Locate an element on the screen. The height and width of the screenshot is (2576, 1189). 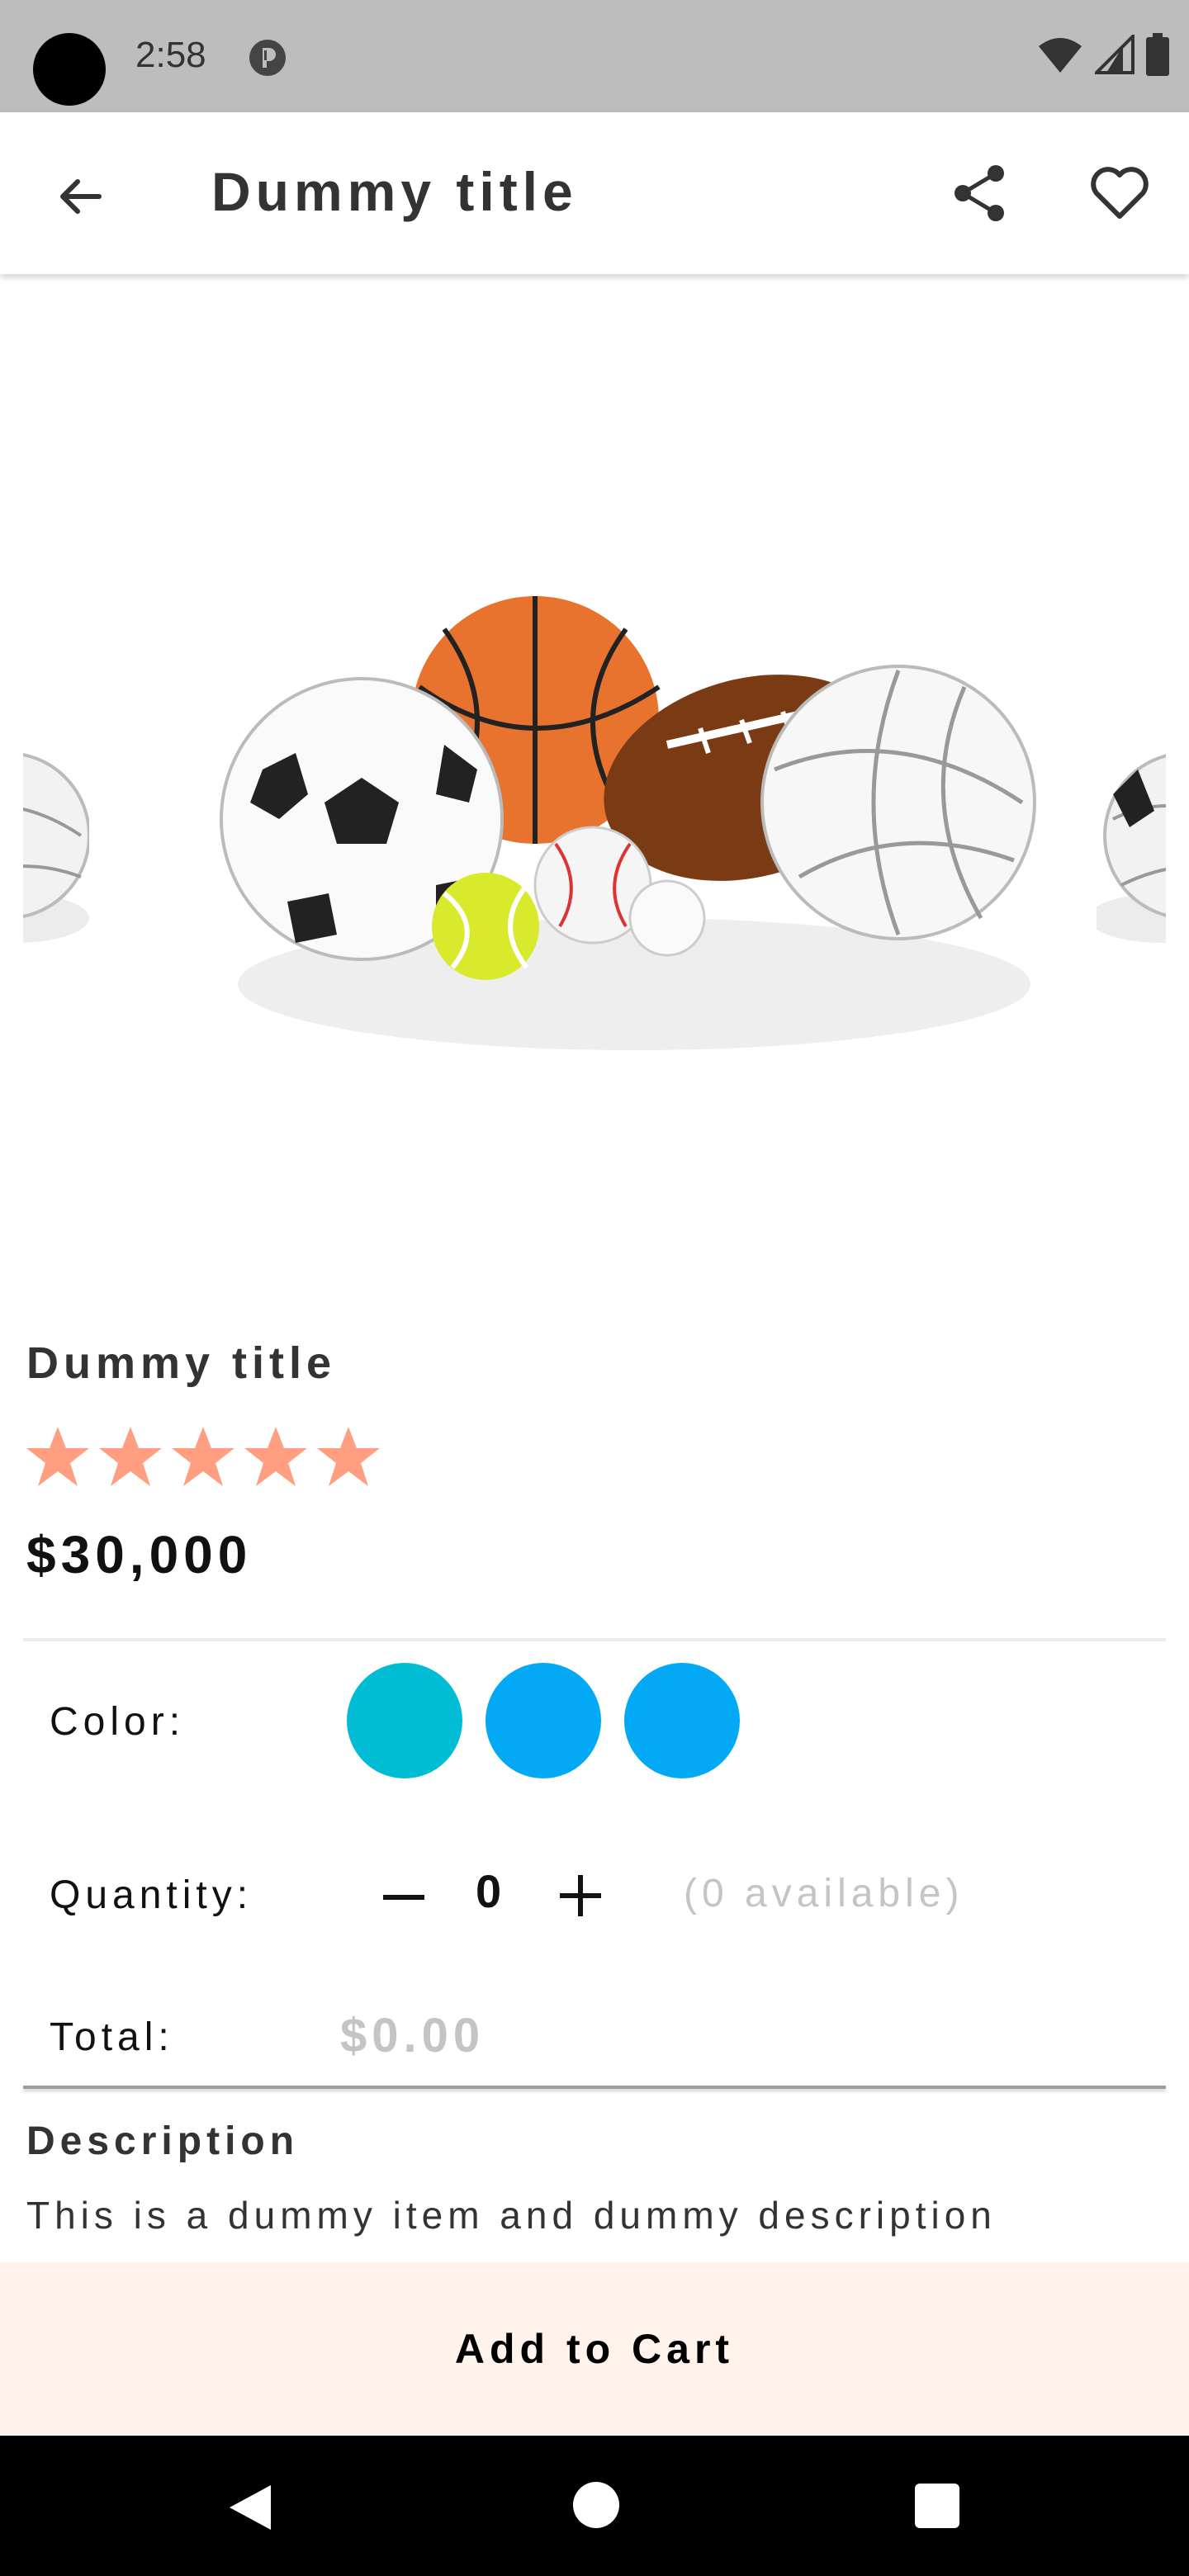
signal-icon is located at coordinates (1115, 54).